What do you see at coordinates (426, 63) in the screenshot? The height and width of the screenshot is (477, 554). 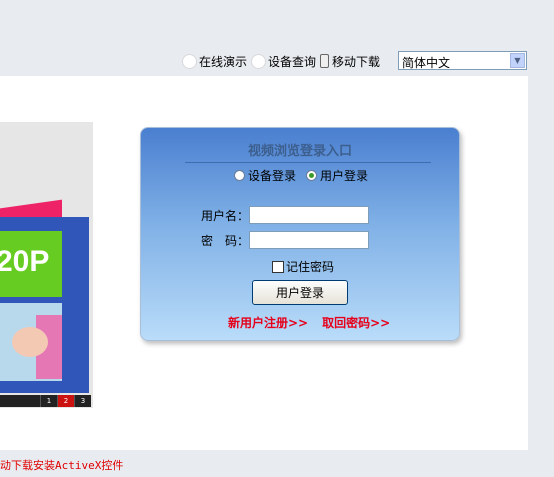 I see `language-select-value: 简体中文` at bounding box center [426, 63].